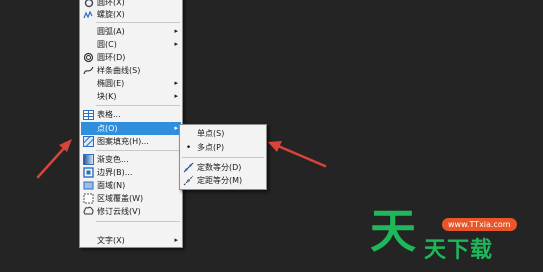  What do you see at coordinates (107, 96) in the screenshot?
I see `menu-item-label: 块(K)` at bounding box center [107, 96].